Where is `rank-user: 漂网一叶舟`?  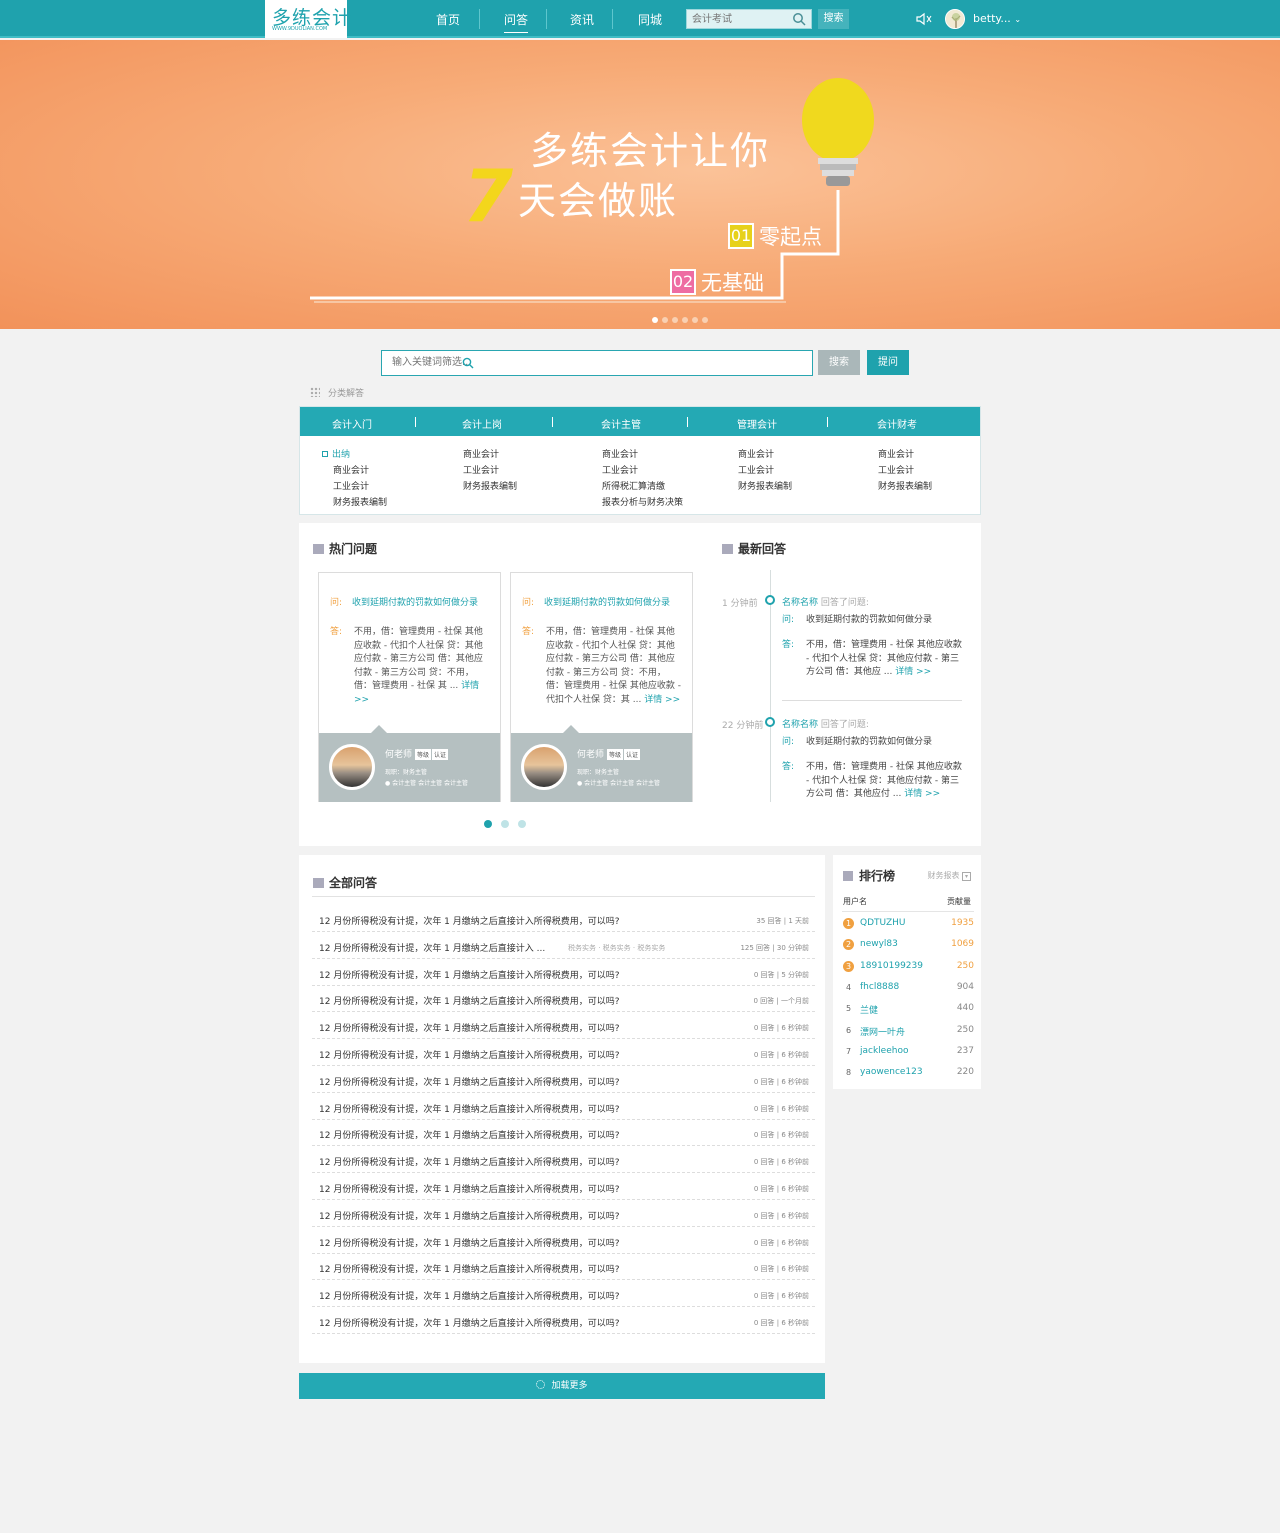 rank-user: 漂网一叶舟 is located at coordinates (882, 1031).